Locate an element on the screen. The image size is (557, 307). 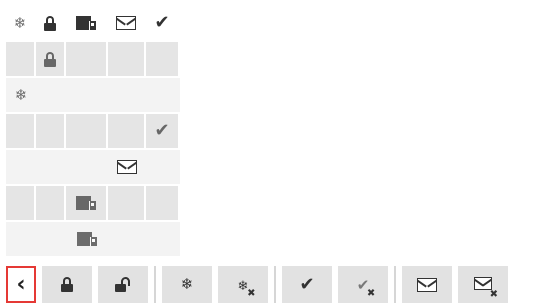
unapprove-button: ✔ ✖ is located at coordinates (363, 284).